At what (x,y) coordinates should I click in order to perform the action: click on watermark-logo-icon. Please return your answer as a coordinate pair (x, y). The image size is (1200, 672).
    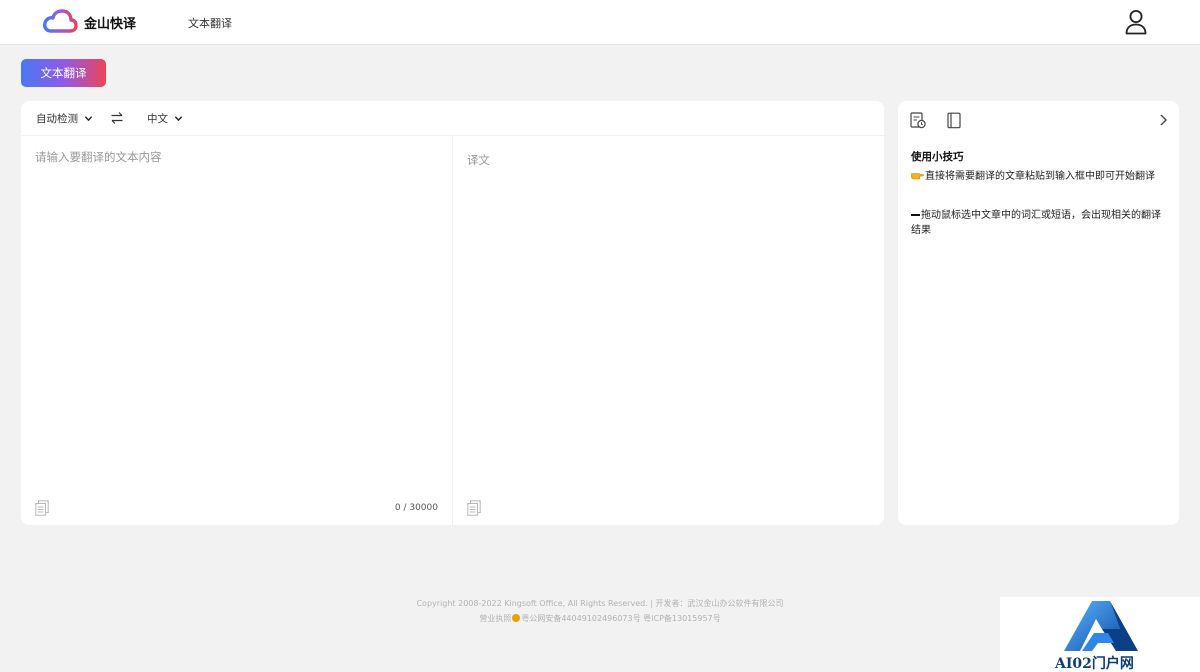
    Looking at the image, I should click on (1101, 626).